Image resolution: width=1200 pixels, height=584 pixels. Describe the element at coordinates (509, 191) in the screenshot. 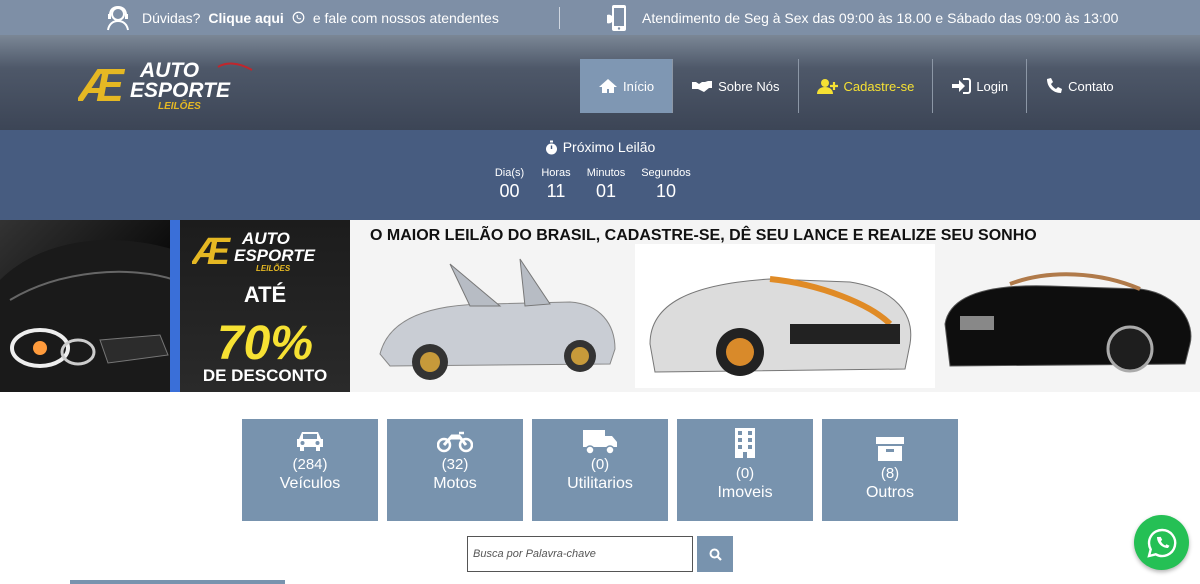

I see `countdown-value: 00` at that location.